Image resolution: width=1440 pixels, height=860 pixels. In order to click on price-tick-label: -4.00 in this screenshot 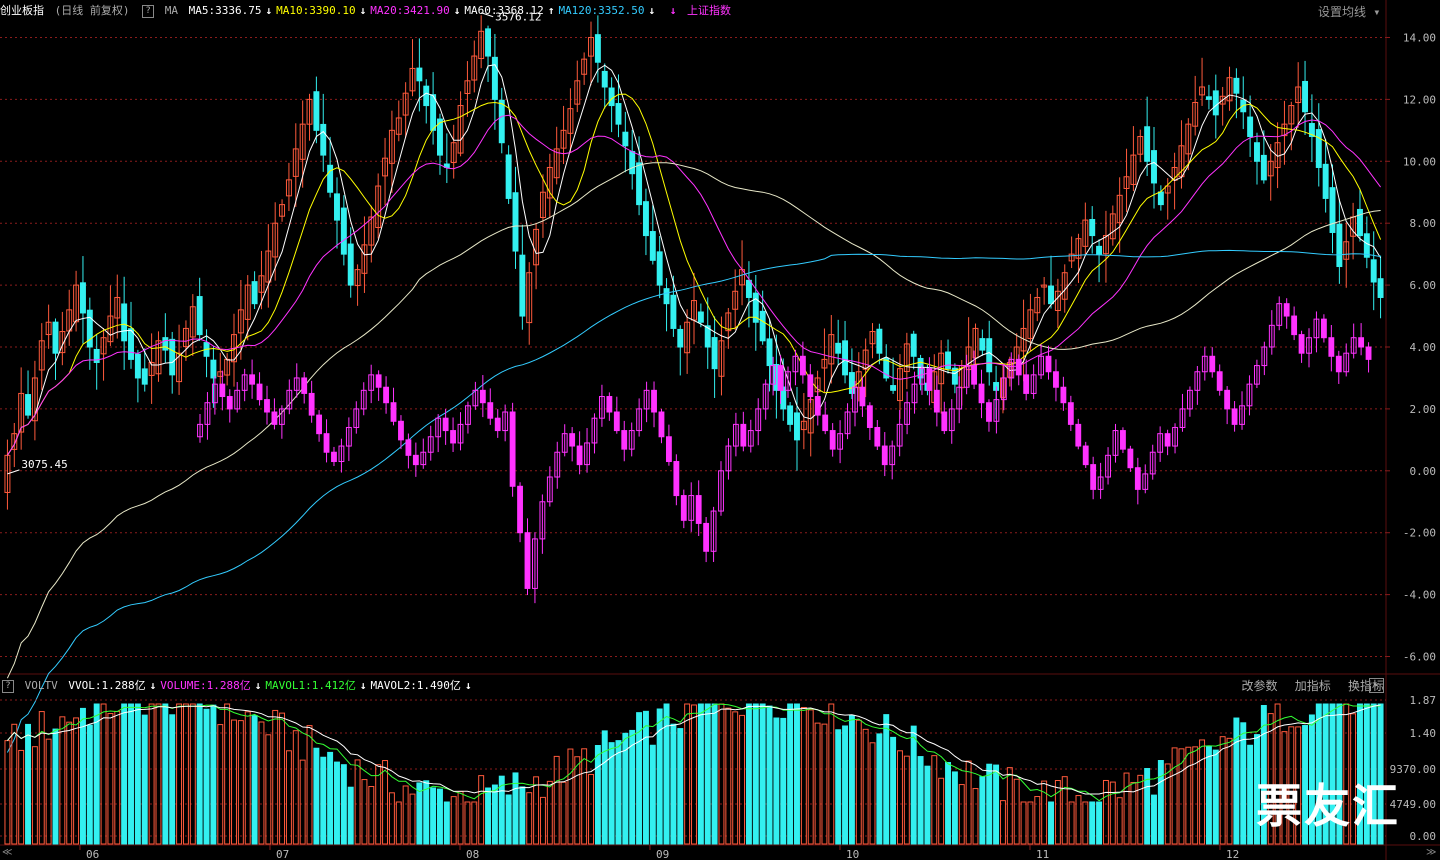, I will do `click(1419, 595)`.